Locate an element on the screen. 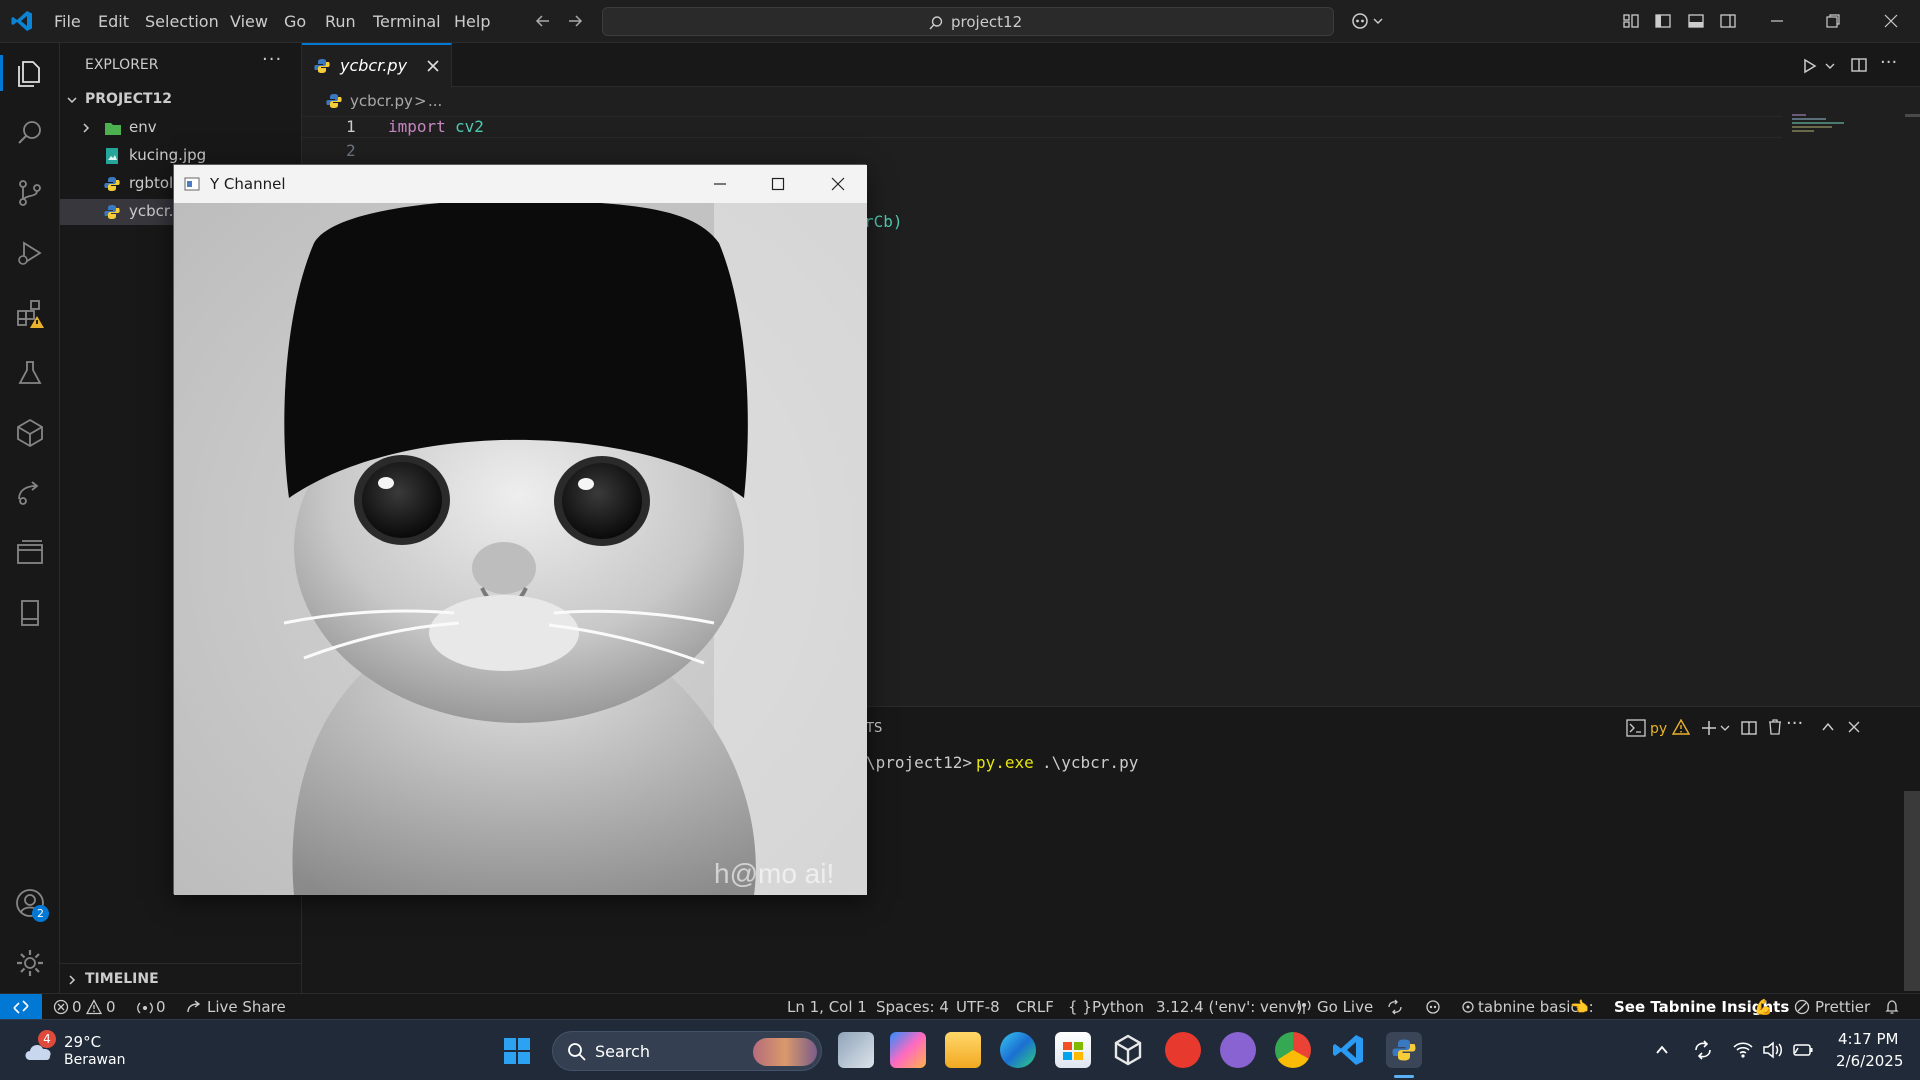  toggle-panel-icon is located at coordinates (1696, 21).